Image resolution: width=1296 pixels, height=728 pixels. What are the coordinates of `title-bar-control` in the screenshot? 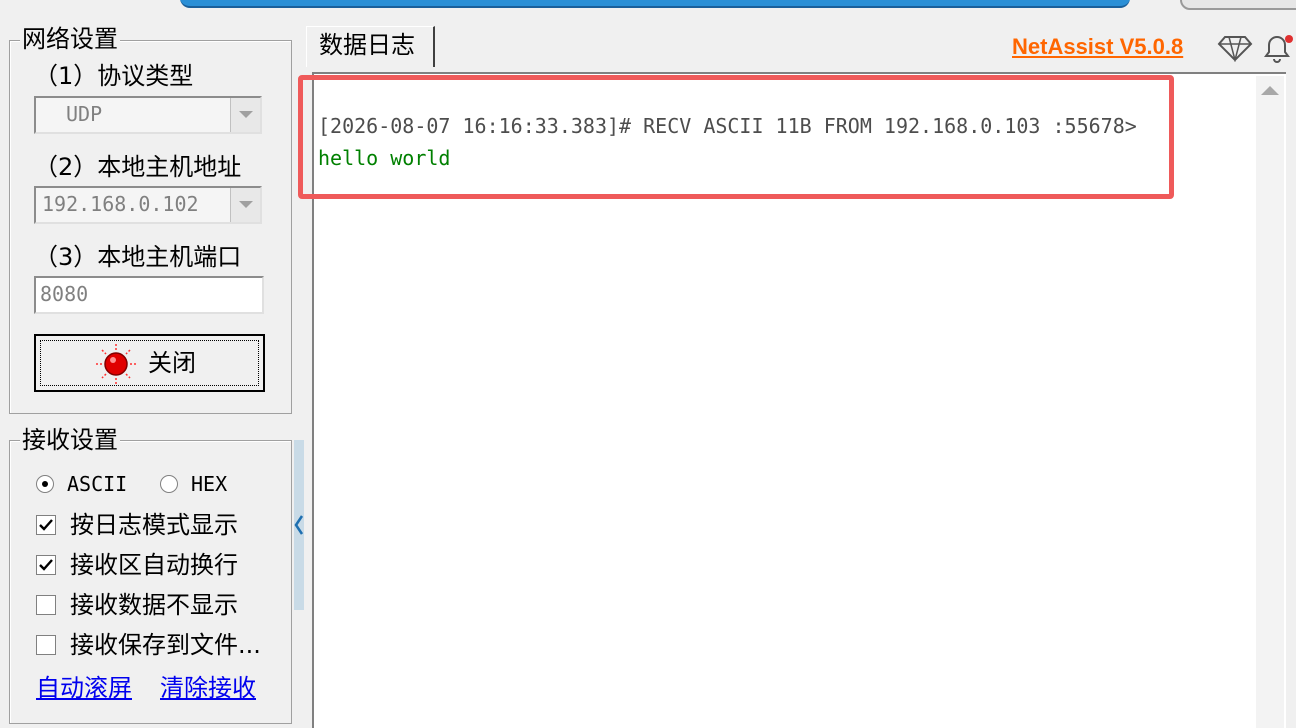 It's located at (1238, 5).